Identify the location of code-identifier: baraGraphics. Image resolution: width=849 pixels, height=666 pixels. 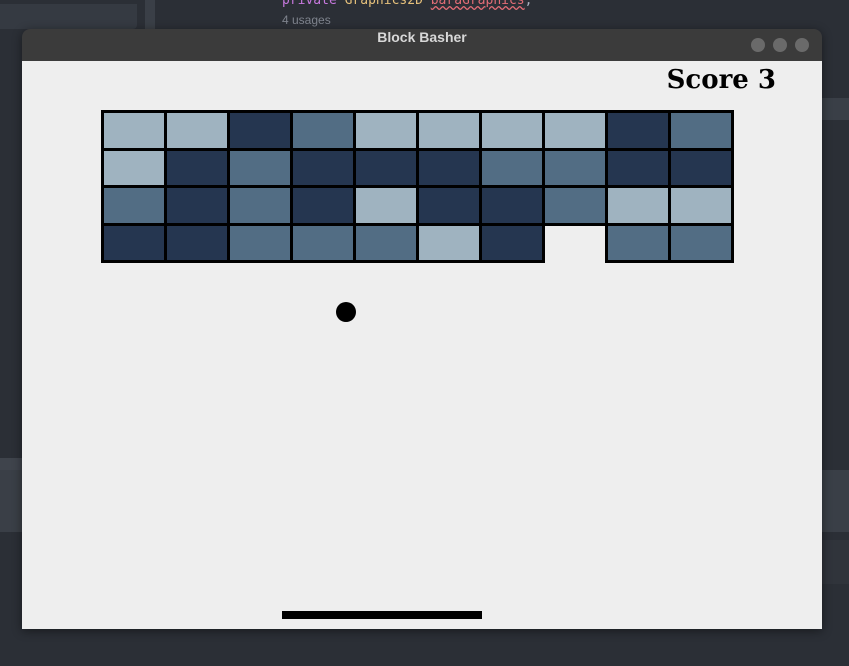
(477, 4).